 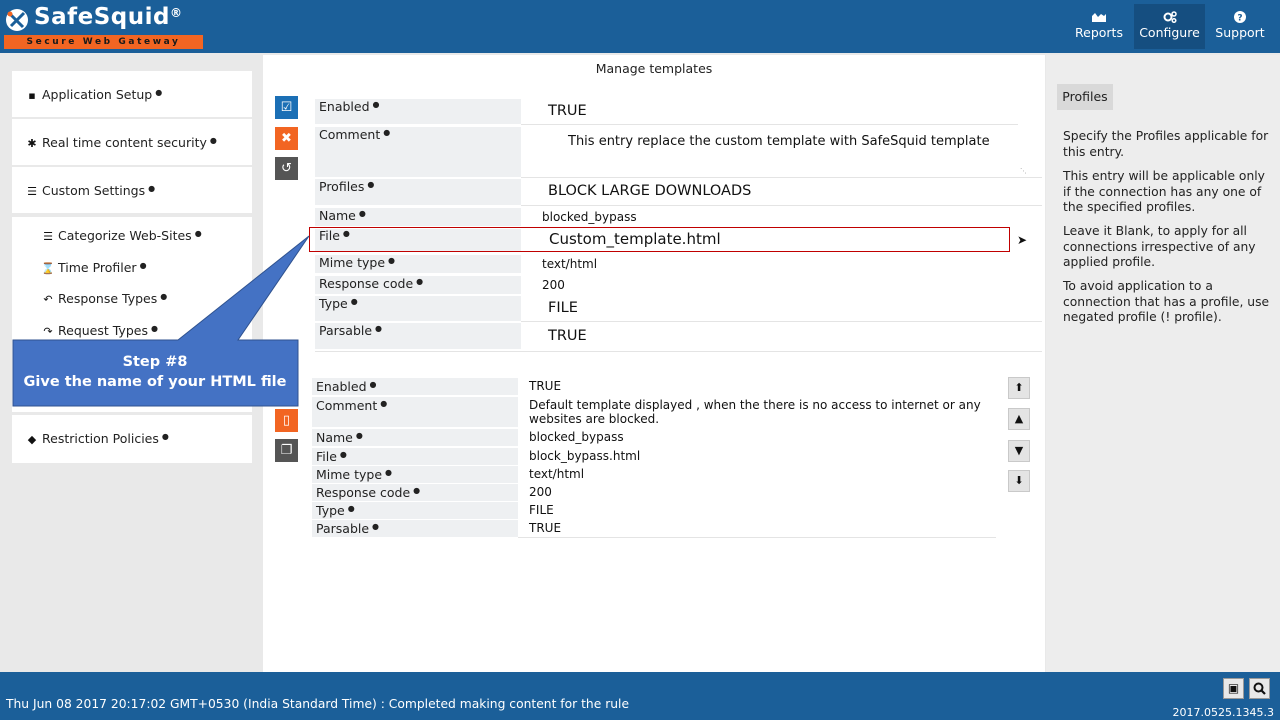 What do you see at coordinates (563, 308) in the screenshot?
I see `value-type: FILE` at bounding box center [563, 308].